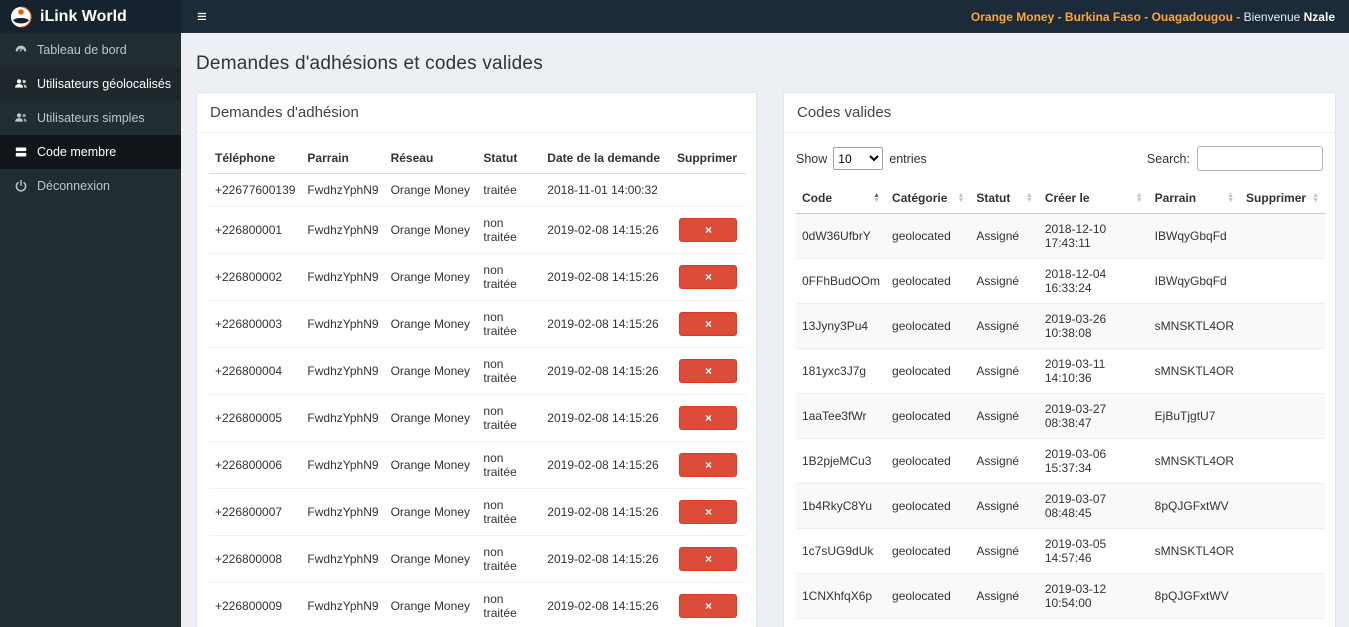  I want to click on x-icon: ×, so click(708, 324).